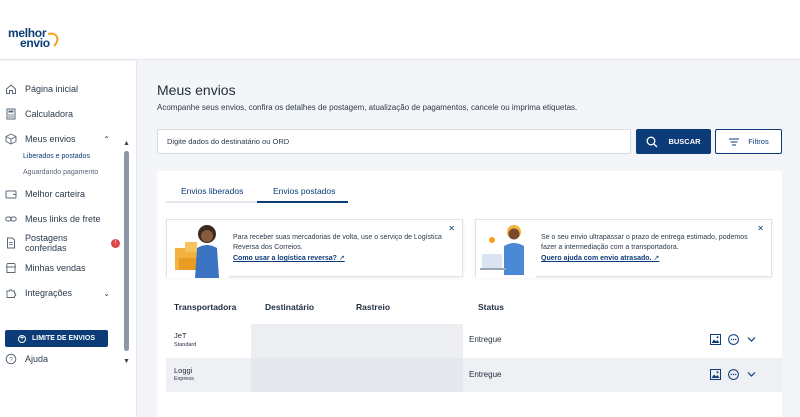 Image resolution: width=800 pixels, height=417 pixels. I want to click on filter-icon, so click(734, 141).